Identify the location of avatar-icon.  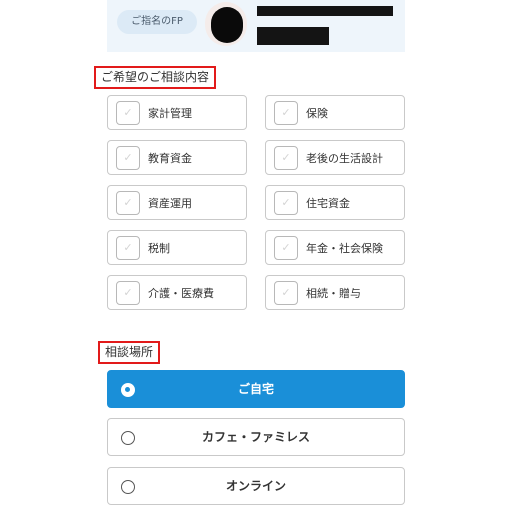
(227, 25).